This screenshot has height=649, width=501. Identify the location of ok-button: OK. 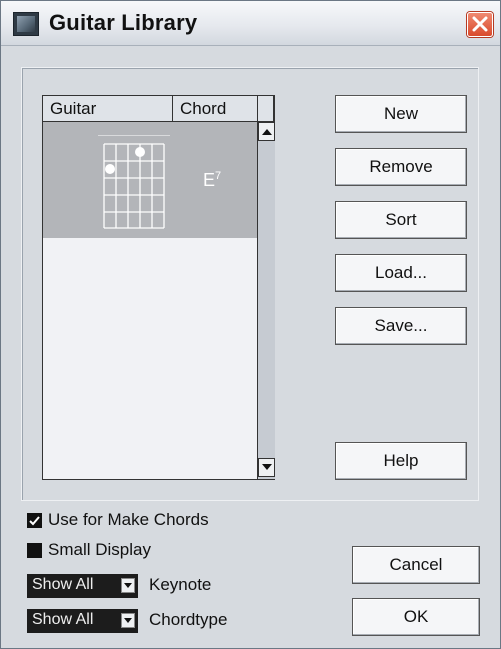
(416, 617).